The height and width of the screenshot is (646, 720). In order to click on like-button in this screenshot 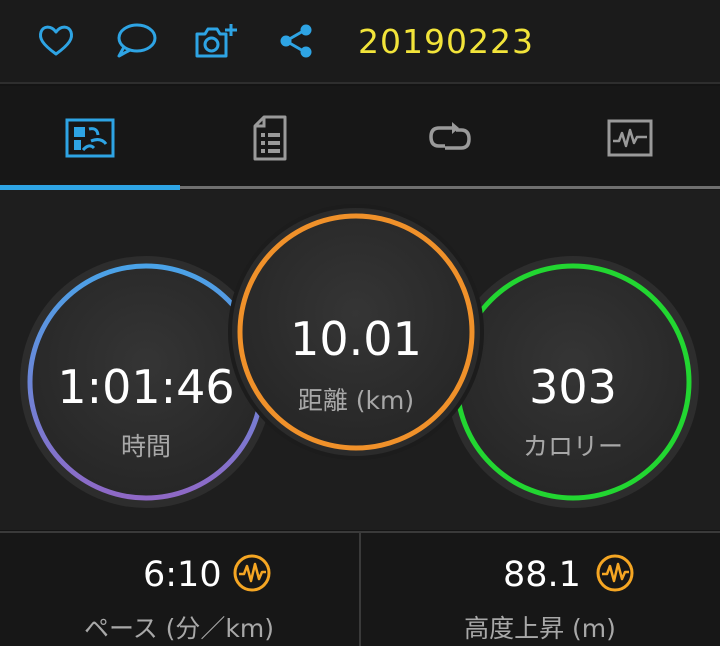, I will do `click(56, 41)`.